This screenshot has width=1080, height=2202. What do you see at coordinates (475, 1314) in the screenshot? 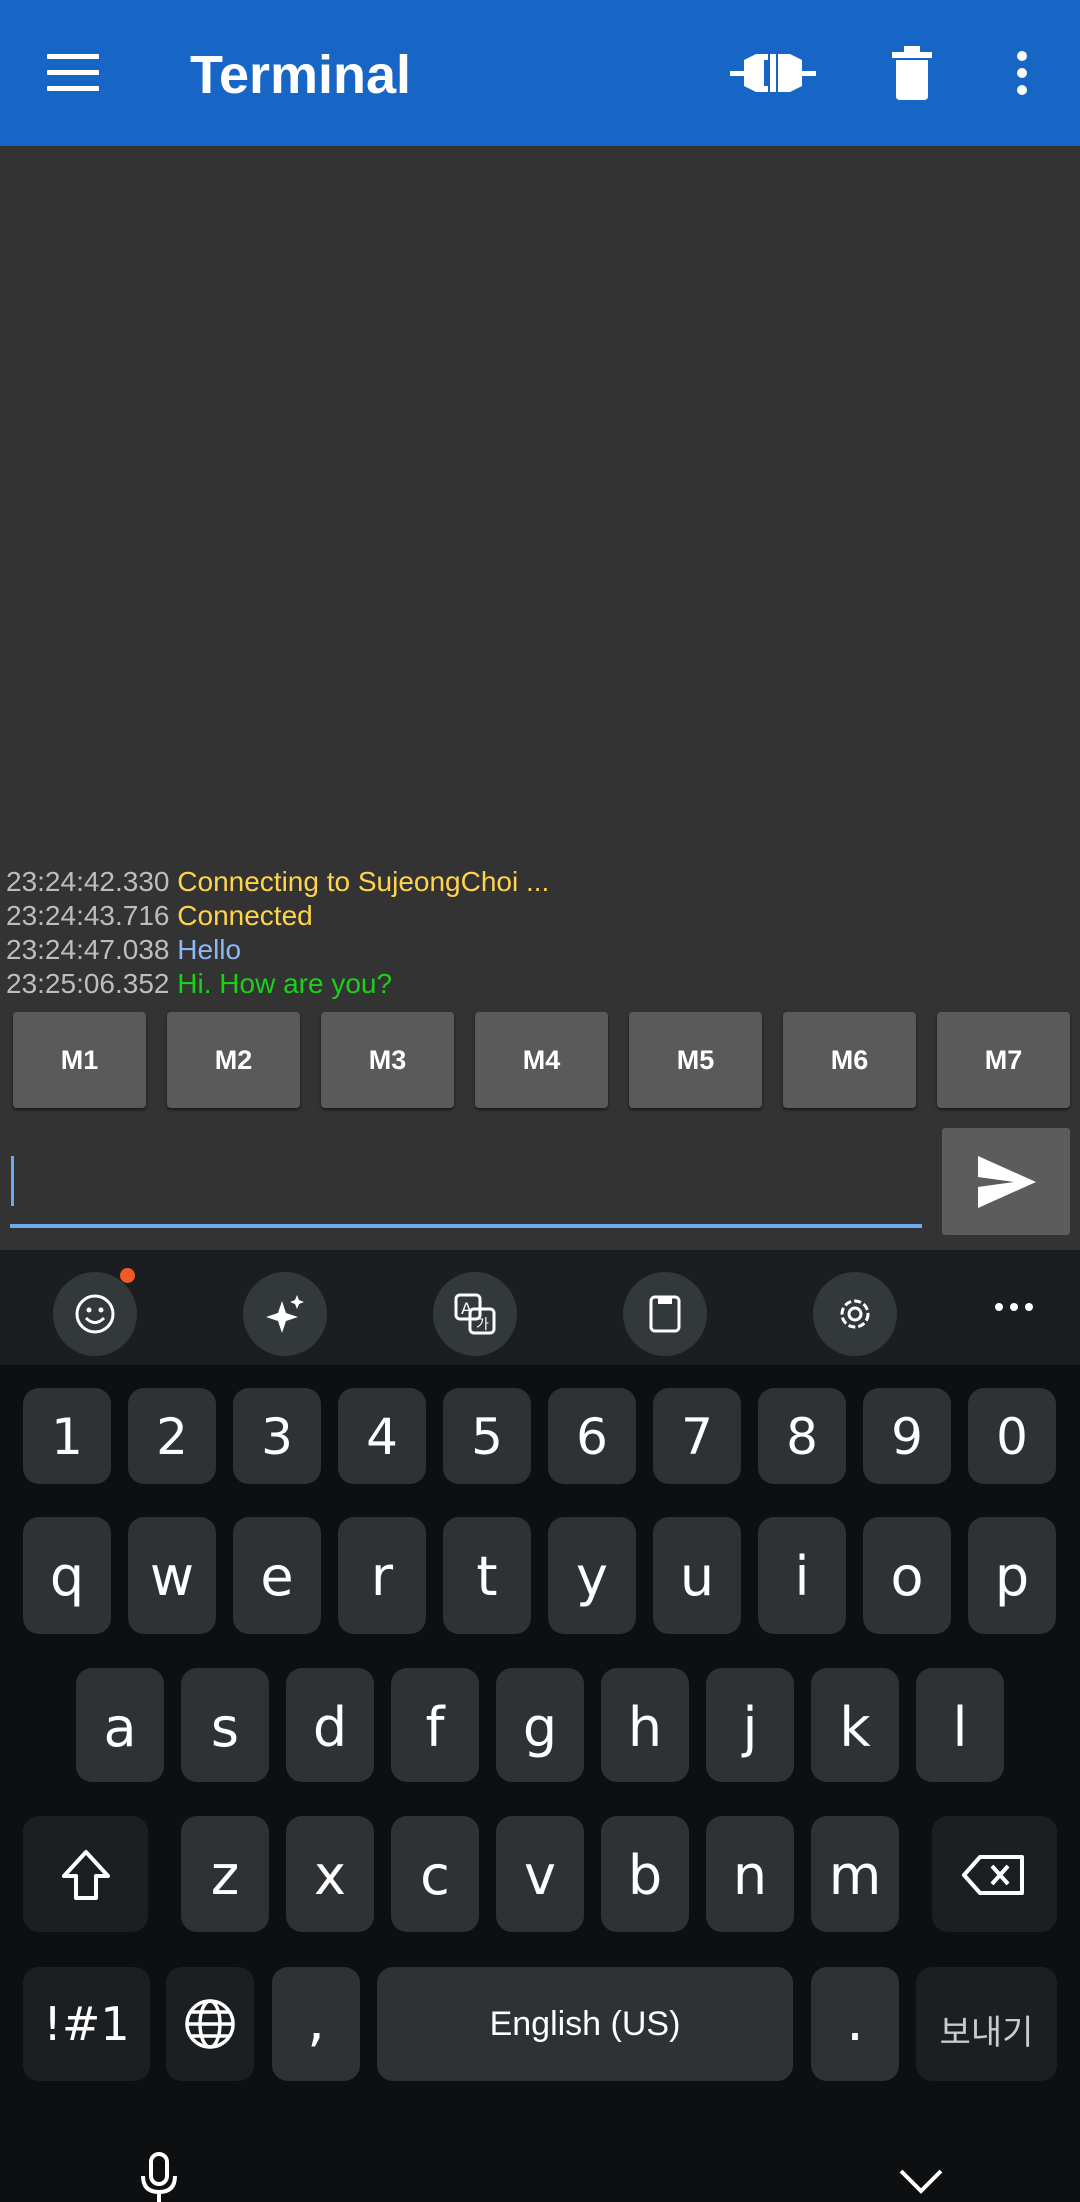
I see `translate-icon: A가` at bounding box center [475, 1314].